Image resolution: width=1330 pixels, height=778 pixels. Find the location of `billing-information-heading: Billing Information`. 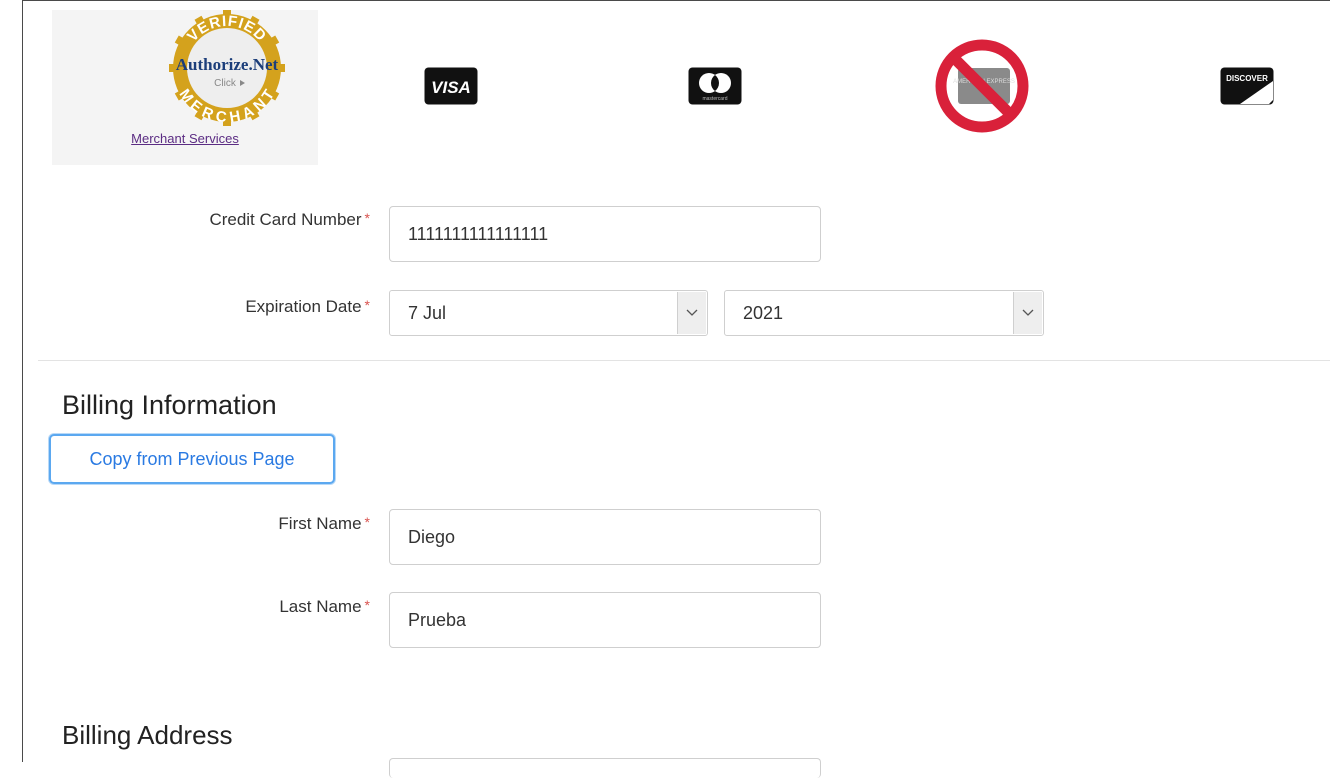

billing-information-heading: Billing Information is located at coordinates (169, 405).